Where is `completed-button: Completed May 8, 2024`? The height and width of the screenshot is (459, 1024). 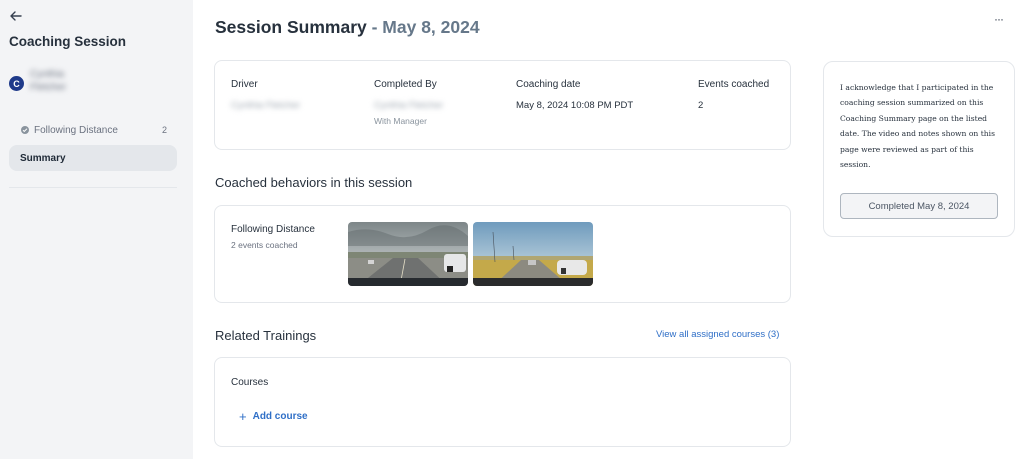
completed-button: Completed May 8, 2024 is located at coordinates (919, 206).